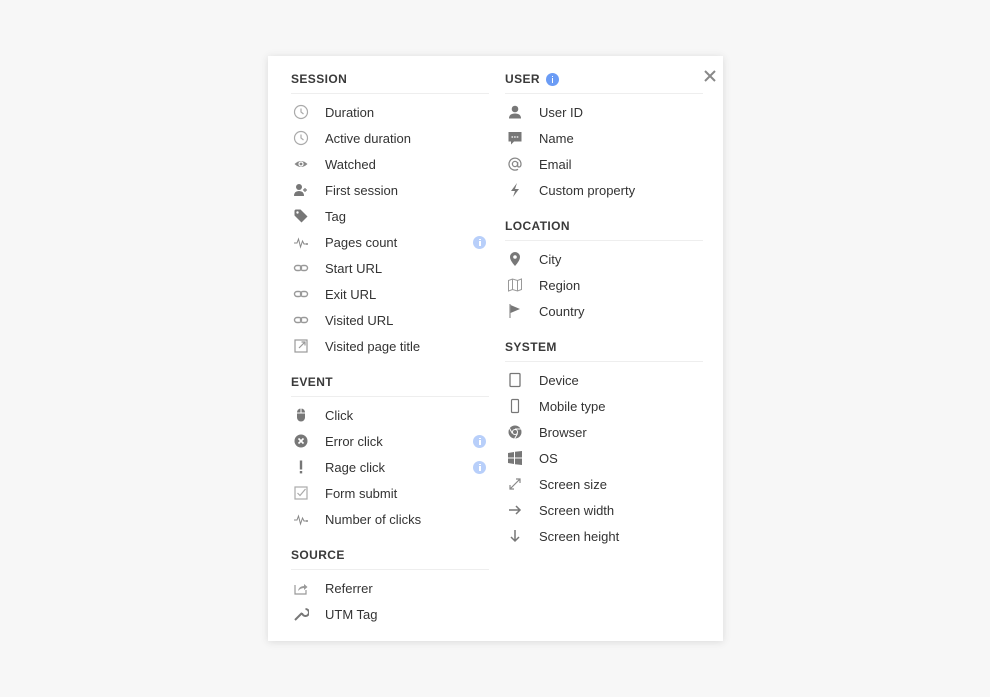 The image size is (990, 697). What do you see at coordinates (531, 347) in the screenshot?
I see `section-title: SYSTEM` at bounding box center [531, 347].